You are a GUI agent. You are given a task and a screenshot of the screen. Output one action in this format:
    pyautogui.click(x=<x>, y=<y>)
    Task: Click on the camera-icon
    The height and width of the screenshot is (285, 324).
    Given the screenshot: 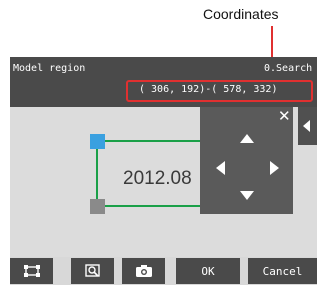 What is the action you would take?
    pyautogui.click(x=143, y=271)
    